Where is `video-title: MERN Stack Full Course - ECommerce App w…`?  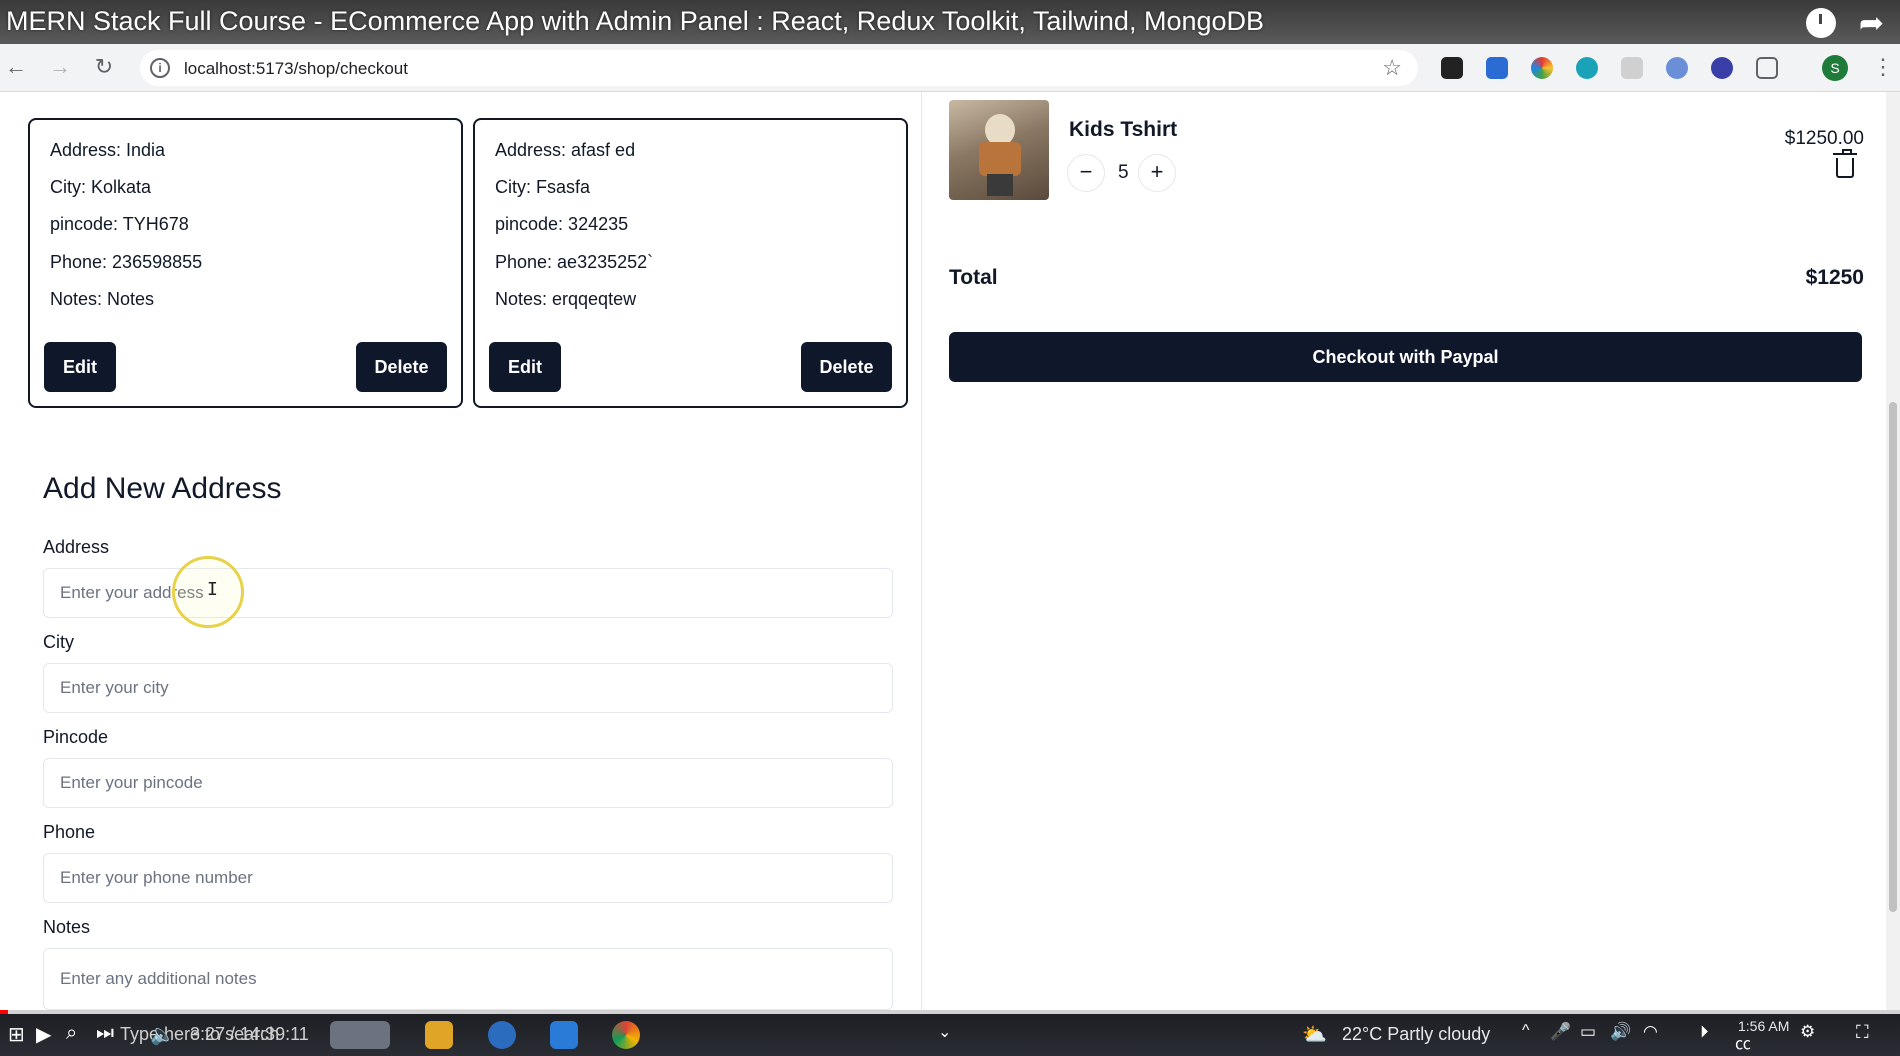 video-title: MERN Stack Full Course - ECommerce App w… is located at coordinates (635, 21).